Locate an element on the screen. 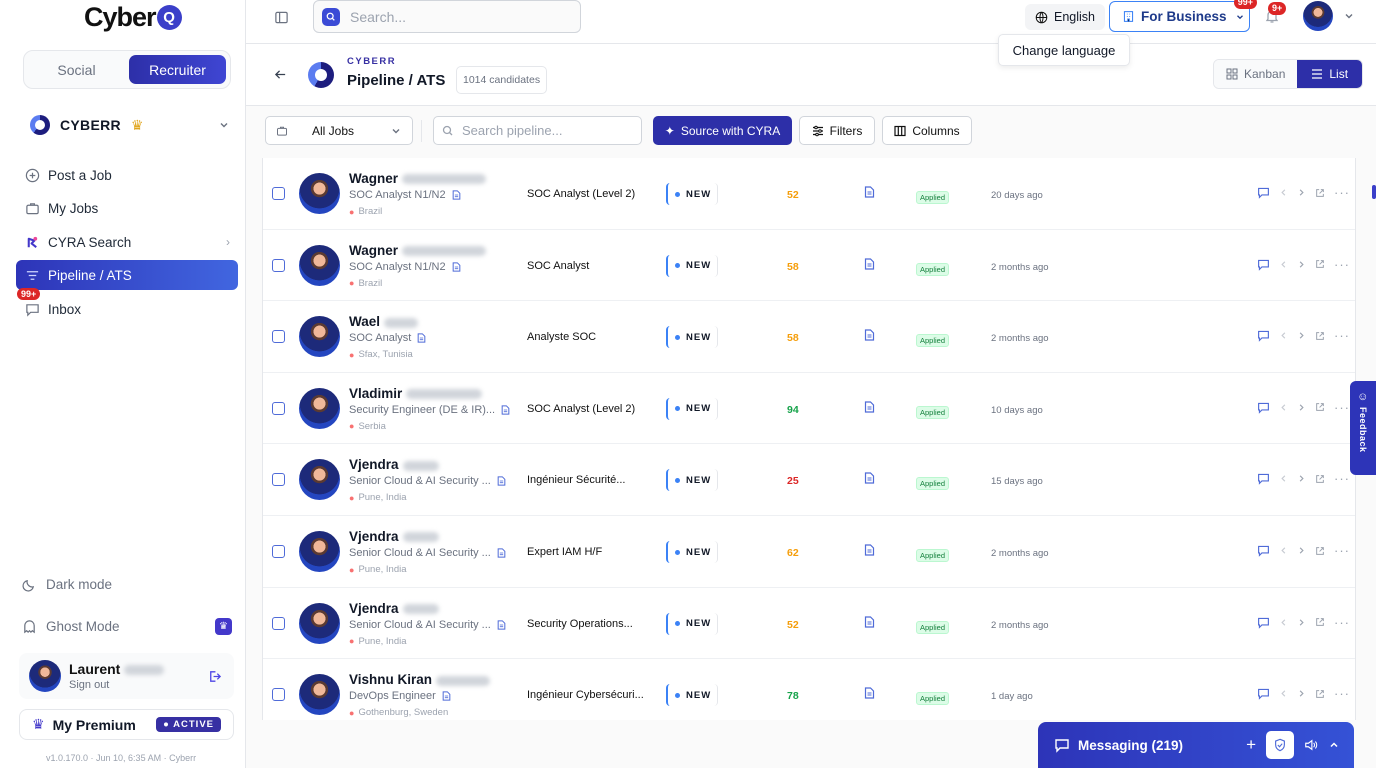 The width and height of the screenshot is (1376, 768). plus-icon: + is located at coordinates (1251, 745).